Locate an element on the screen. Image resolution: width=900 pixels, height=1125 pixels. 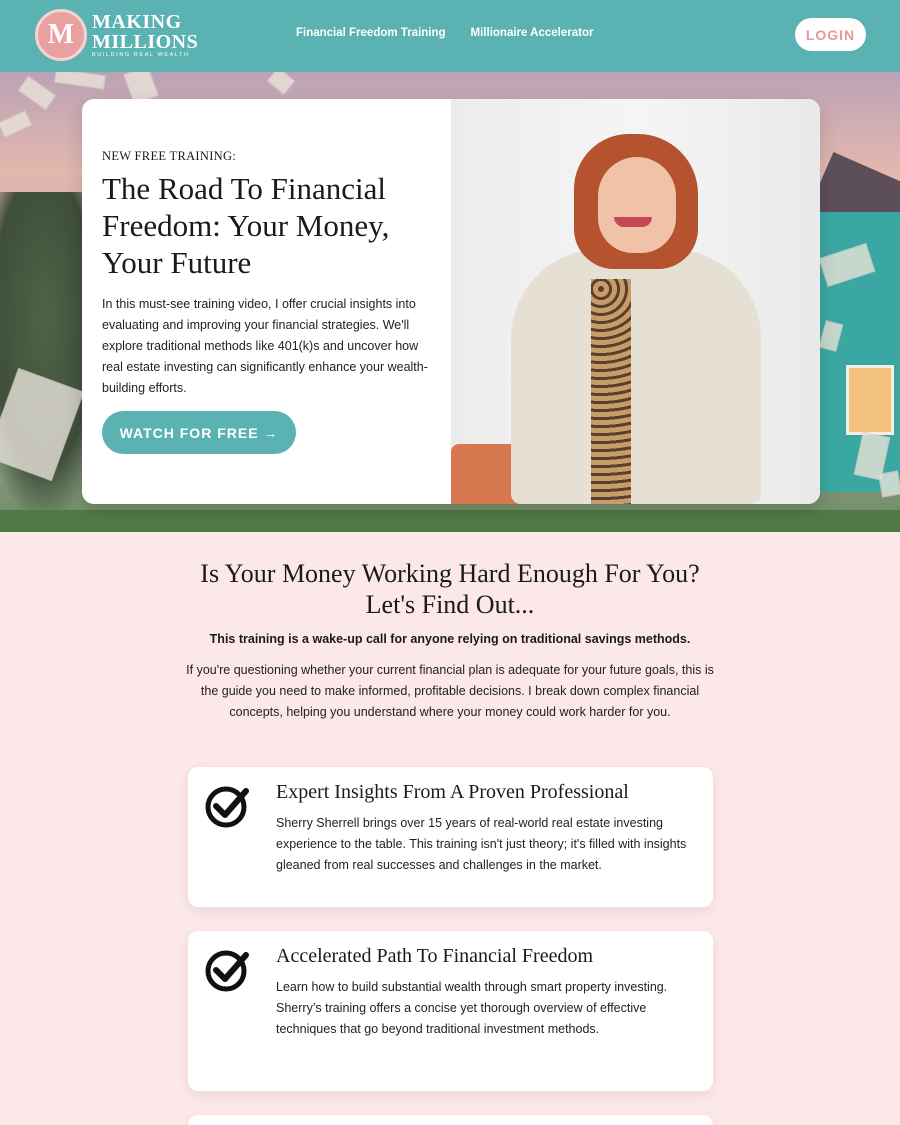
hero-eyebrow: NEW FREE TRAINING: is located at coordinates (169, 156).